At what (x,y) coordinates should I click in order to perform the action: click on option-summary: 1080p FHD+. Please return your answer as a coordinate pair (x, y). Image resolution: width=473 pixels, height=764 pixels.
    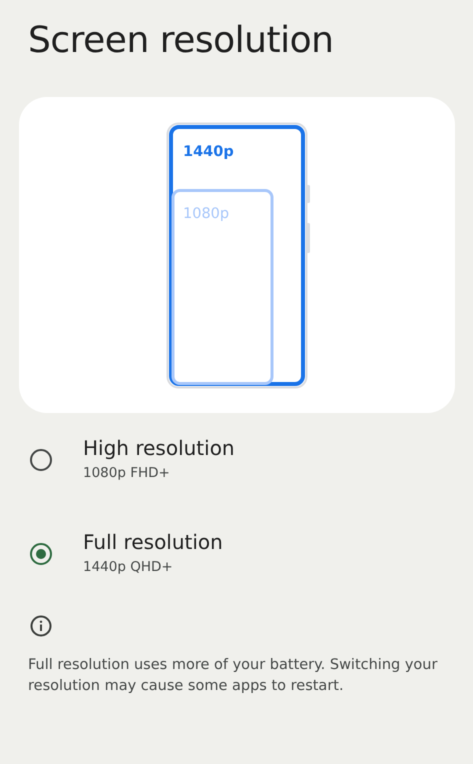
    Looking at the image, I should click on (127, 472).